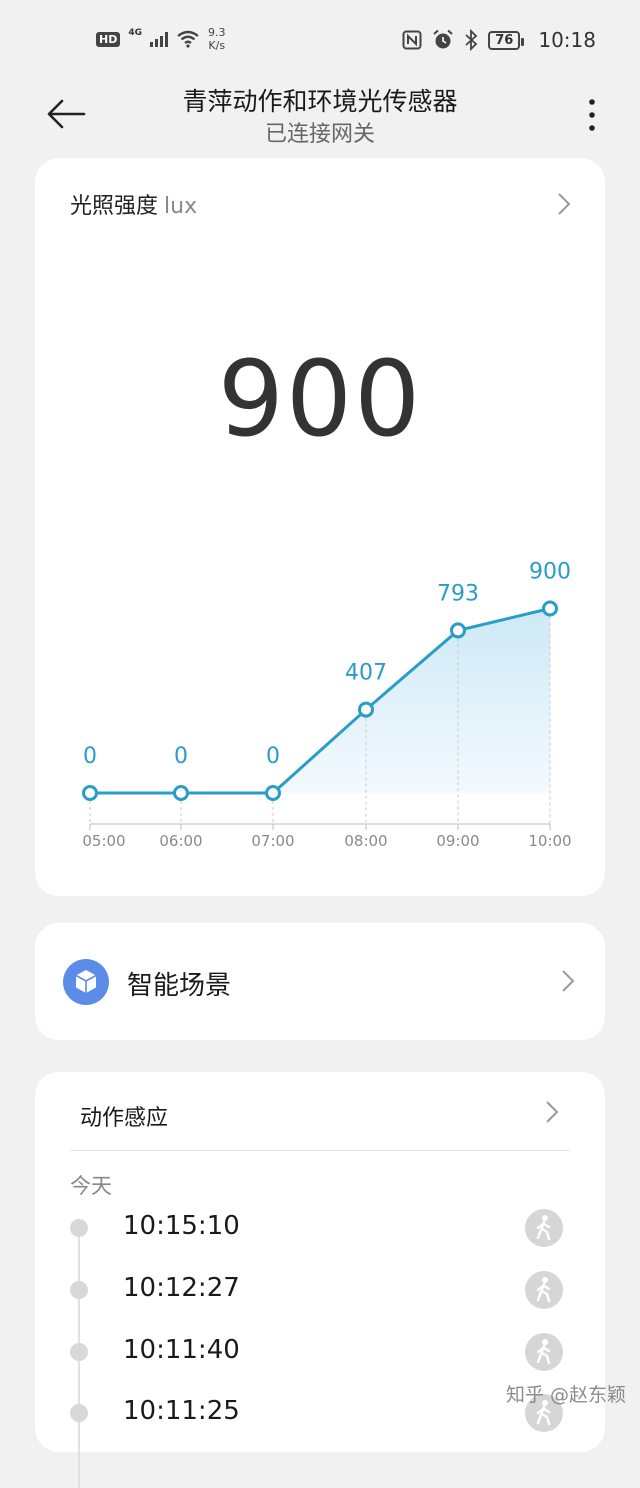 Image resolution: width=640 pixels, height=1488 pixels. I want to click on event-time: 10:11:40, so click(181, 1350).